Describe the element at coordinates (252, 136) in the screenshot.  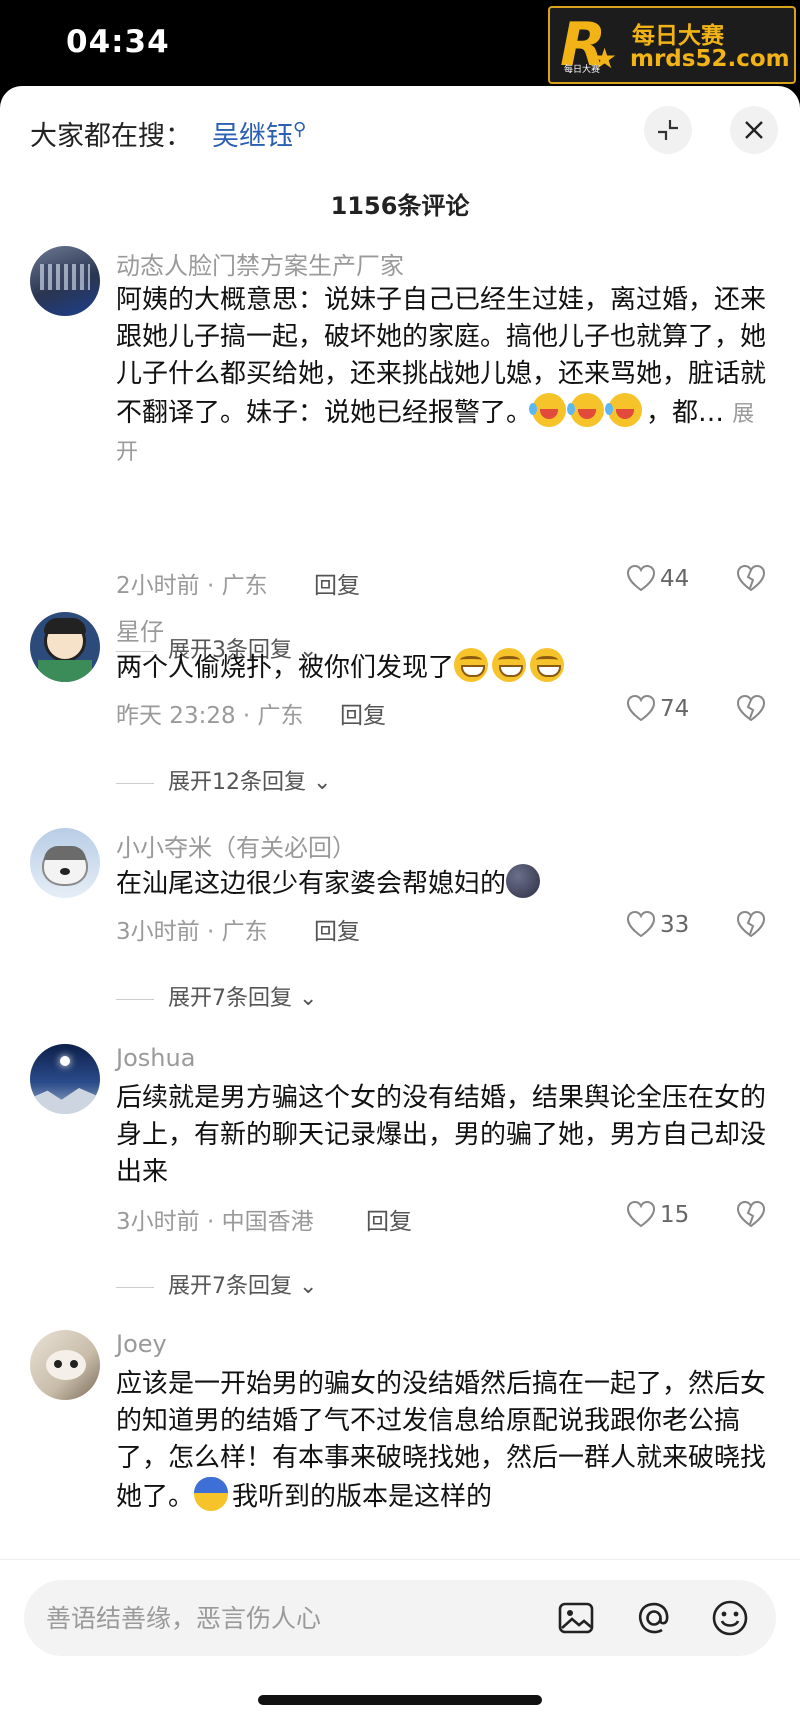
I see `trending-search-term: 吴继钰` at that location.